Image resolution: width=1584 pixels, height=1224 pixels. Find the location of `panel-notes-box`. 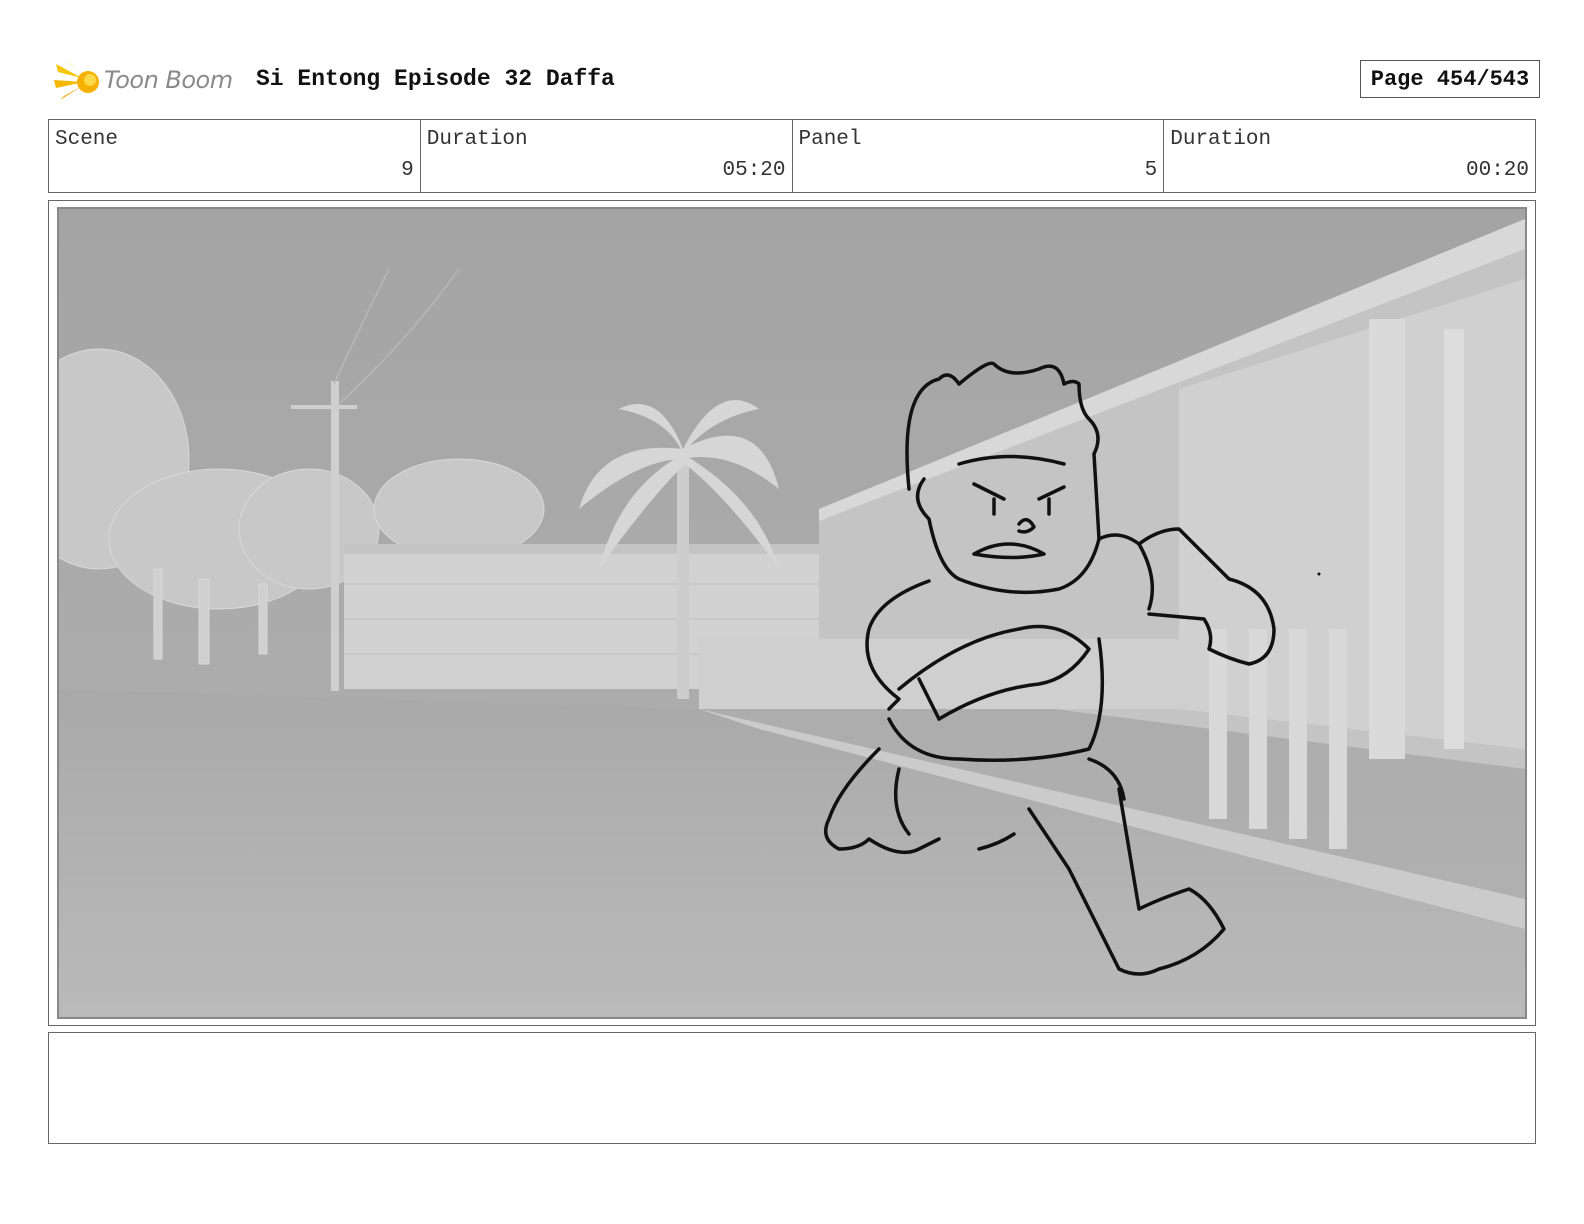

panel-notes-box is located at coordinates (792, 1088).